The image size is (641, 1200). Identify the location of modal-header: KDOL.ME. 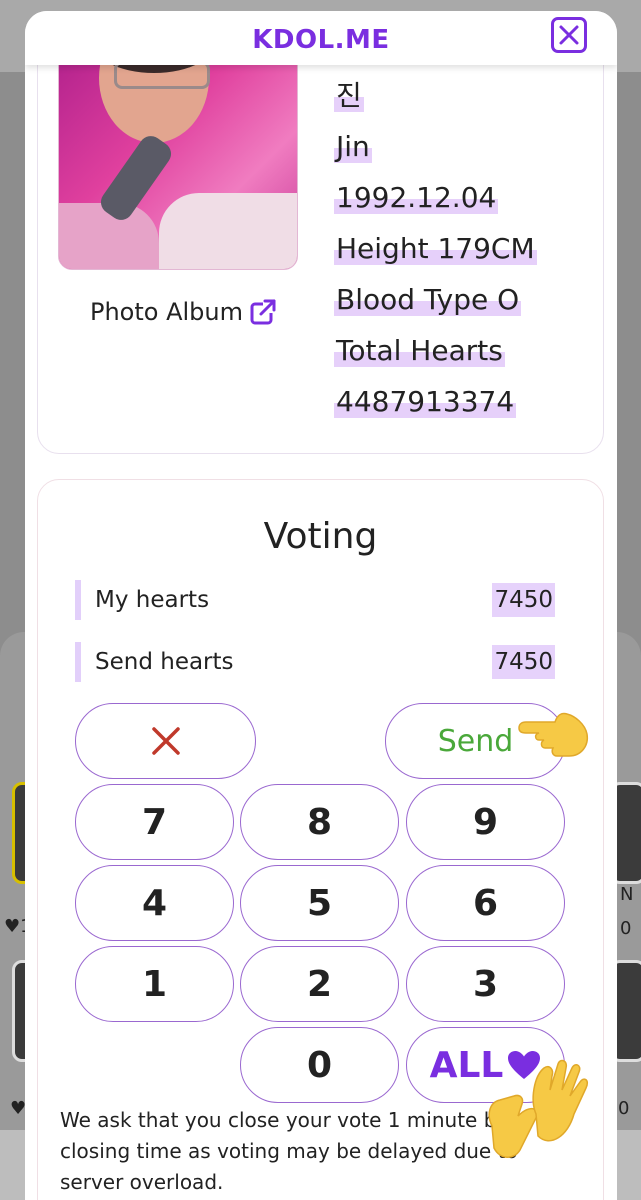
(321, 38).